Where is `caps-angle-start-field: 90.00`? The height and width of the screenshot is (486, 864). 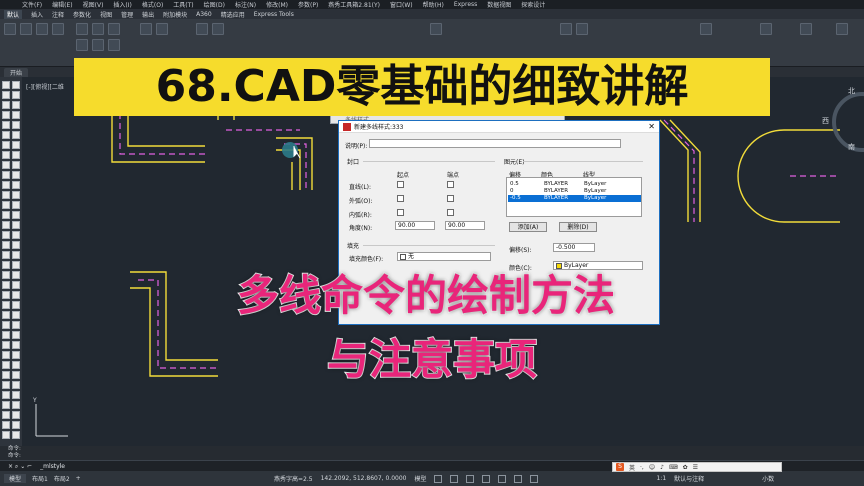
caps-angle-start-field: 90.00 is located at coordinates (415, 225).